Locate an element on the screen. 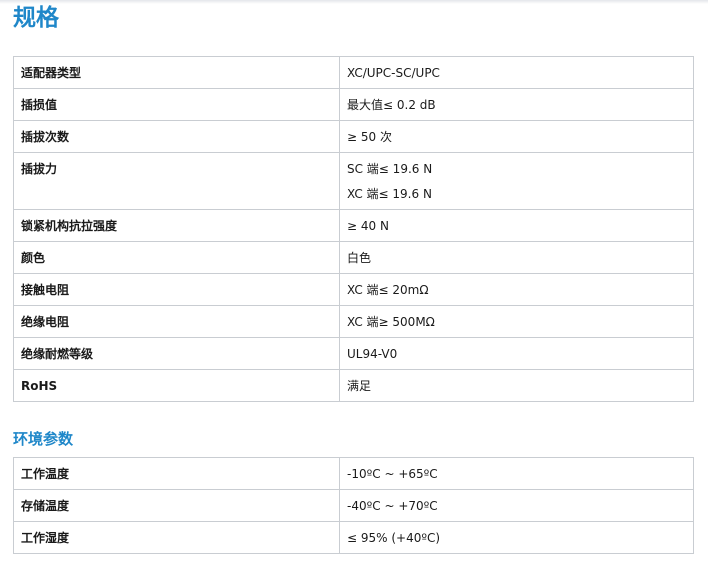 The width and height of the screenshot is (708, 566). environment-section-title: 环境参数 is located at coordinates (43, 439).